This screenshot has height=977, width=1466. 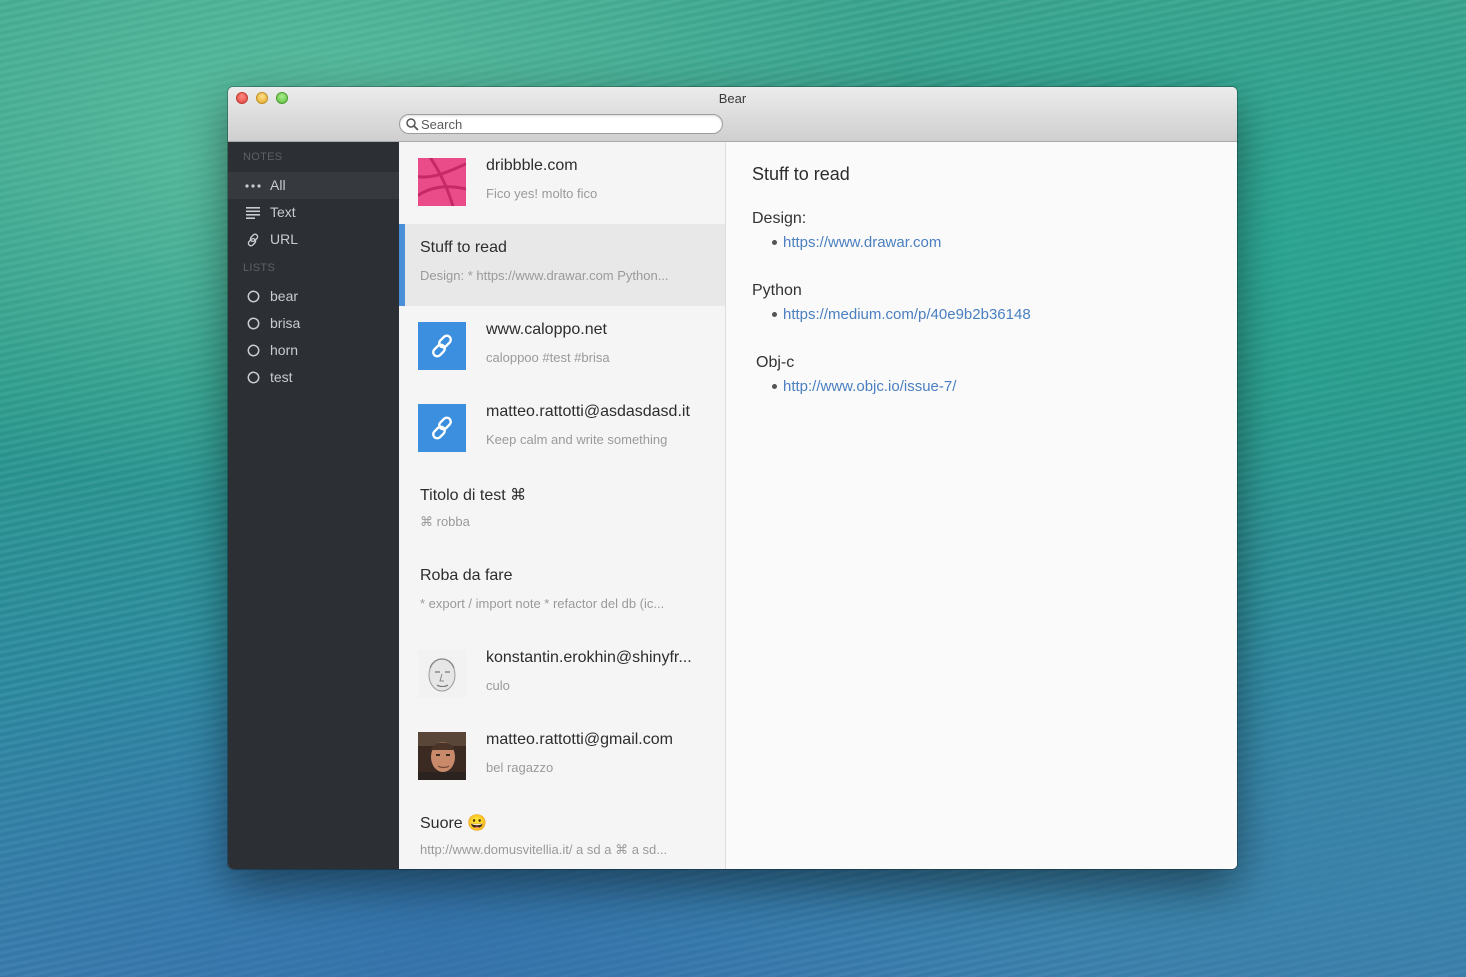 I want to click on note-title: Roba da fare, so click(x=466, y=575).